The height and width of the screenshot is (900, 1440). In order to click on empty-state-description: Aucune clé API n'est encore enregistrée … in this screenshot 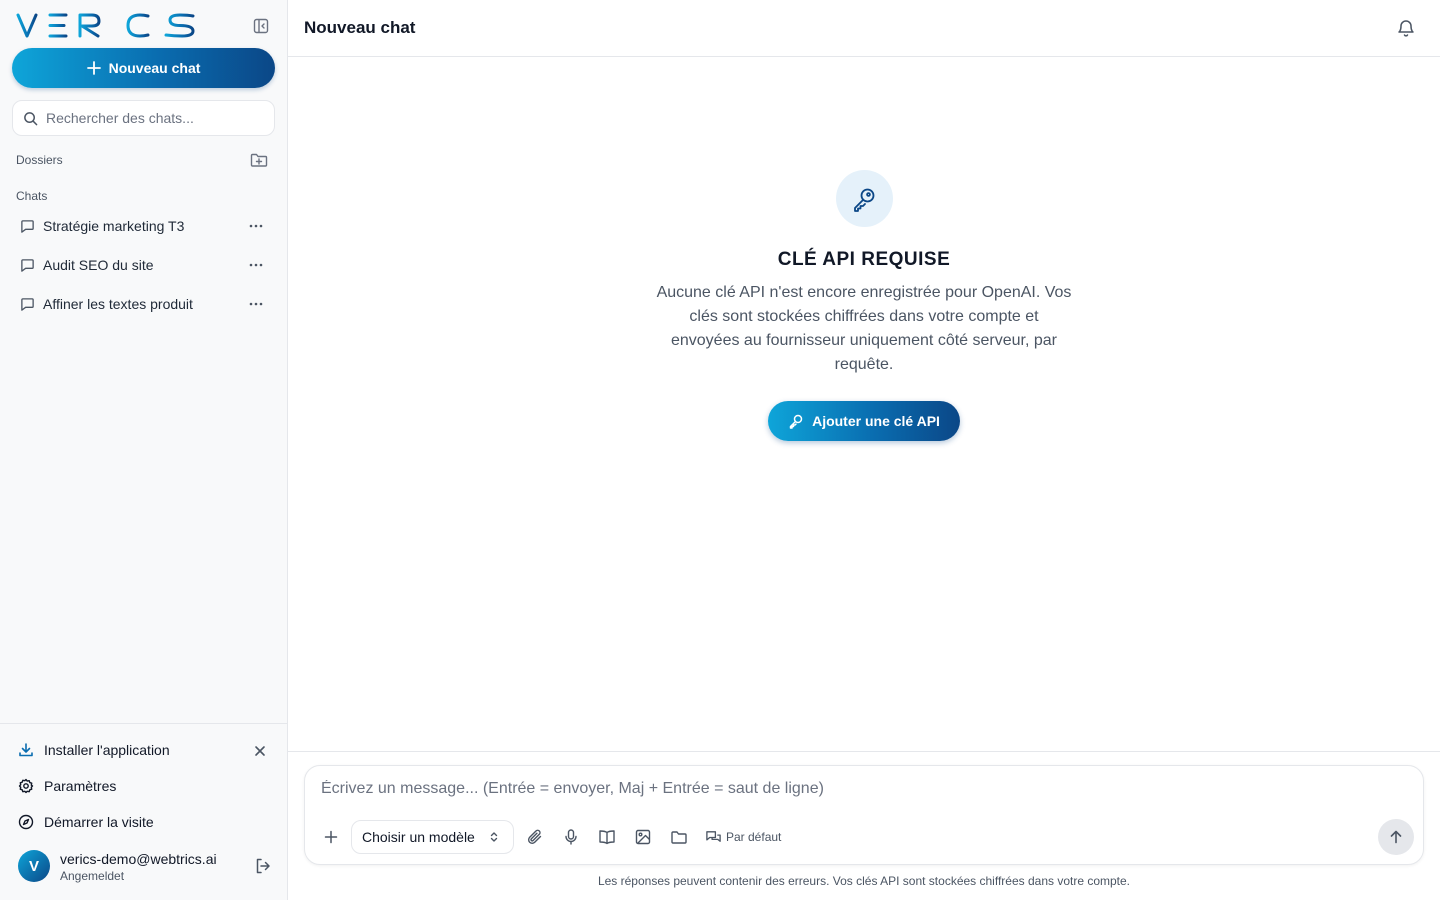, I will do `click(864, 328)`.